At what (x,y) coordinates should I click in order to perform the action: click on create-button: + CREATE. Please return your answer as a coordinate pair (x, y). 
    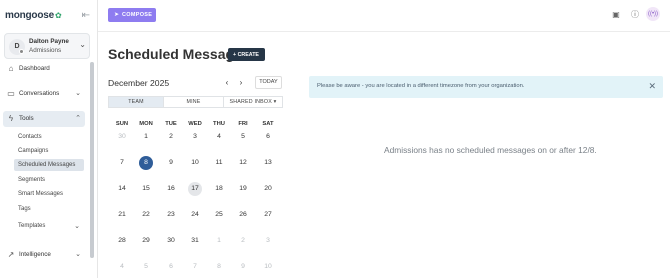
    Looking at the image, I should click on (246, 54).